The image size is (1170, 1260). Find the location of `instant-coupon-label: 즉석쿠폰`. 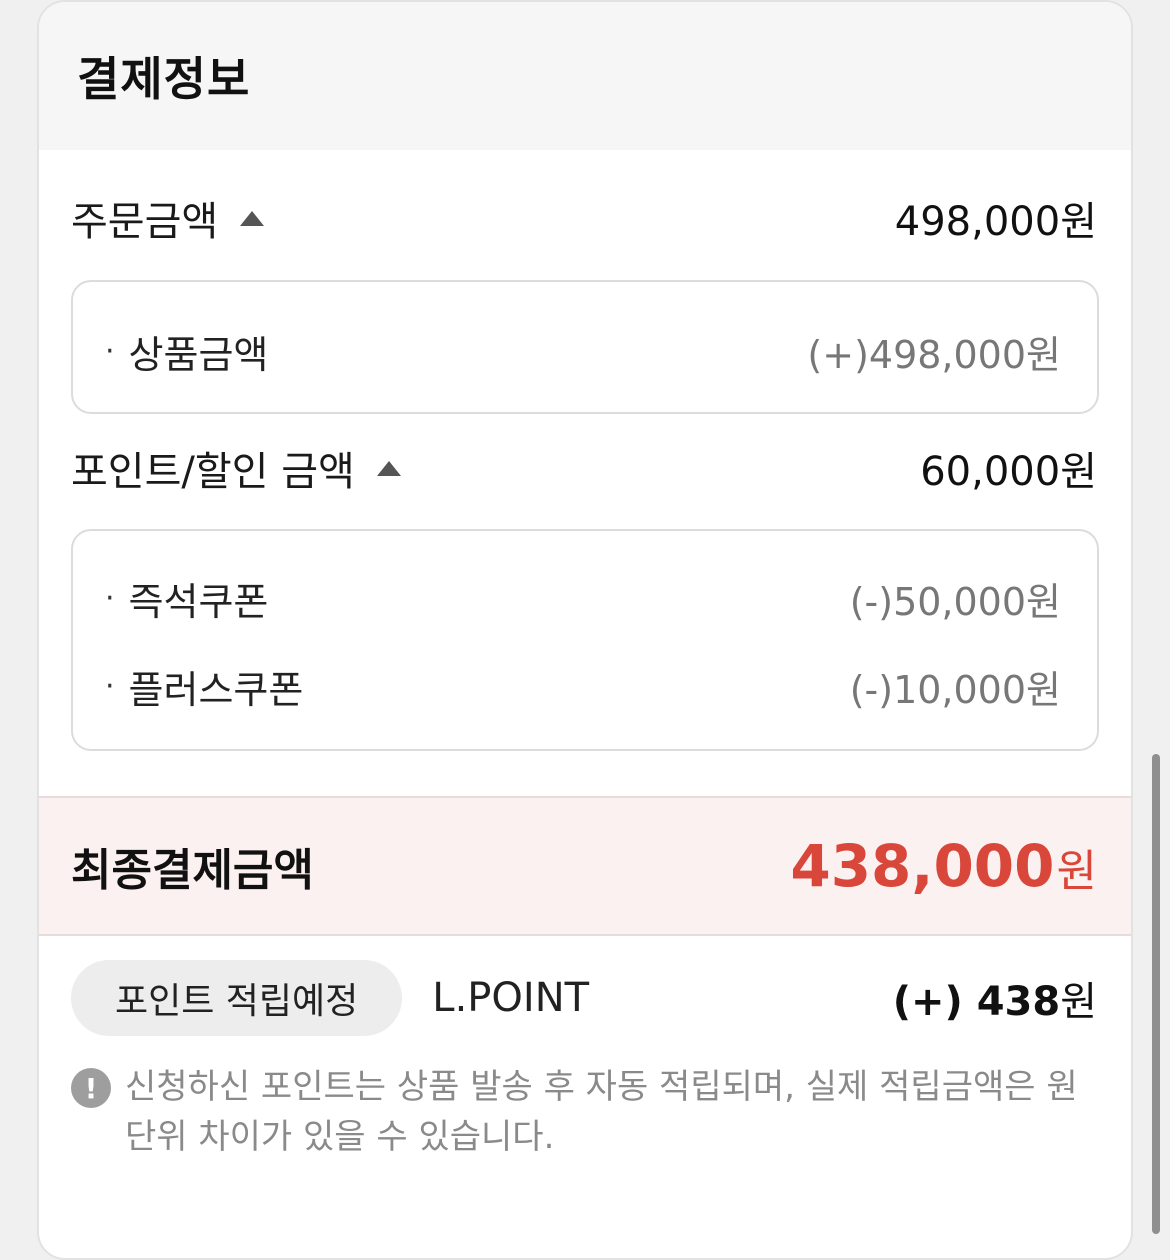

instant-coupon-label: 즉석쿠폰 is located at coordinates (198, 602).